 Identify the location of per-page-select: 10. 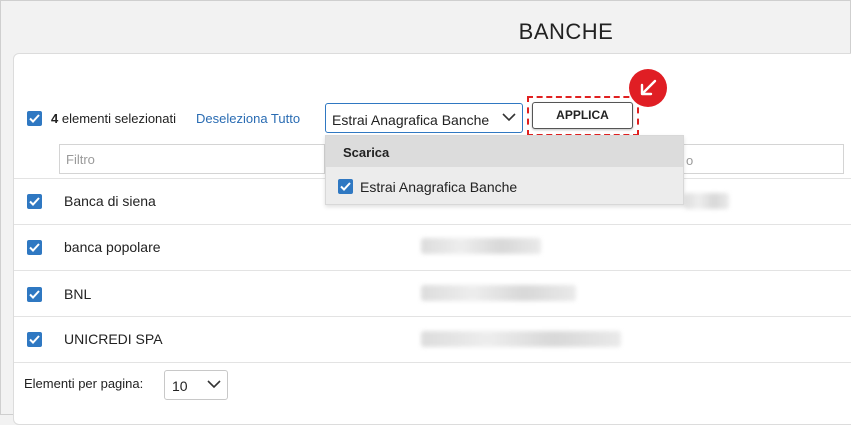
(196, 385).